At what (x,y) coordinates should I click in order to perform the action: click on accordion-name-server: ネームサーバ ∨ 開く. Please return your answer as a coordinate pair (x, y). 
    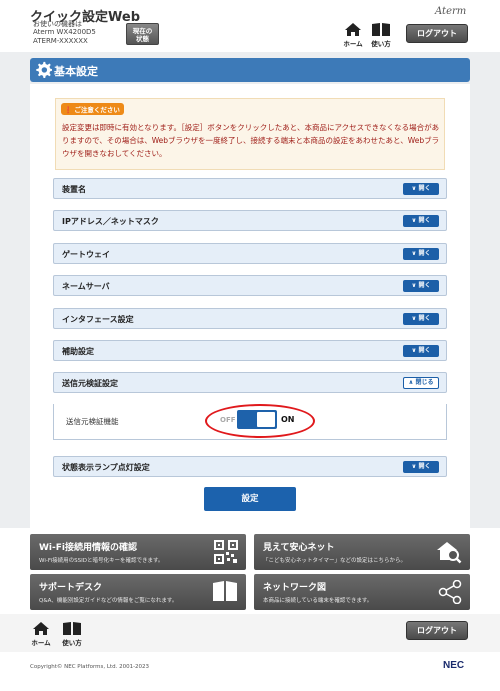
    Looking at the image, I should click on (250, 285).